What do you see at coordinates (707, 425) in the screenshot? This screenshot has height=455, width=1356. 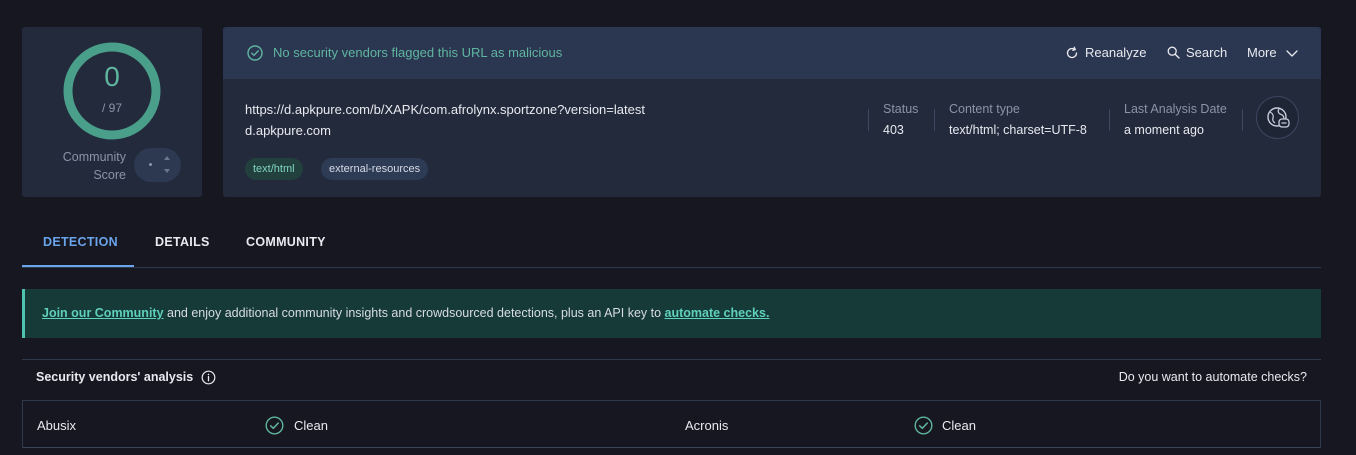 I see `vendor-name: Acronis` at bounding box center [707, 425].